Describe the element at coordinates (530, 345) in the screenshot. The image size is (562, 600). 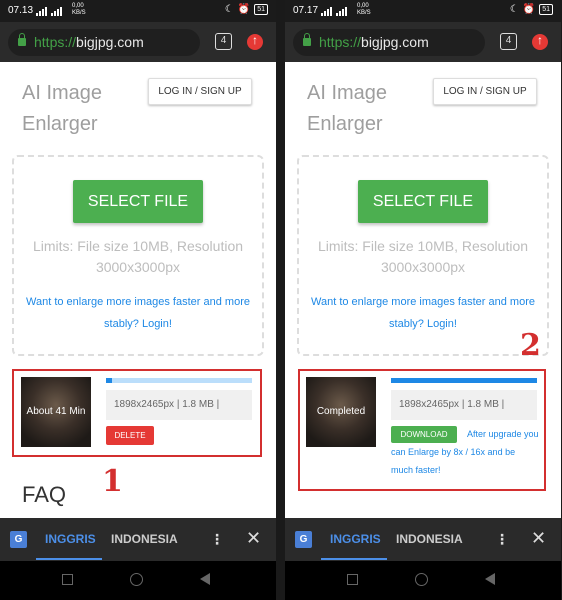
I see `annotation-number-2: 2` at that location.